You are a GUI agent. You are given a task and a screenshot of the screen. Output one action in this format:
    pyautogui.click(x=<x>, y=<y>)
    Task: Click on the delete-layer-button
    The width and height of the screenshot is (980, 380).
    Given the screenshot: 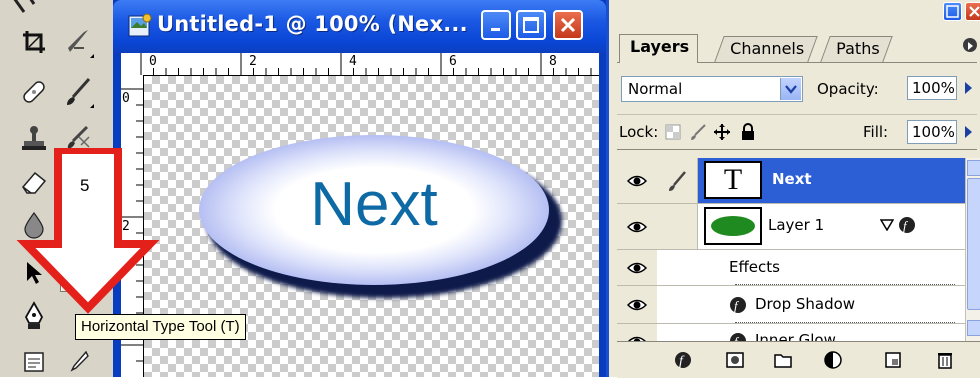 What is the action you would take?
    pyautogui.click(x=945, y=360)
    